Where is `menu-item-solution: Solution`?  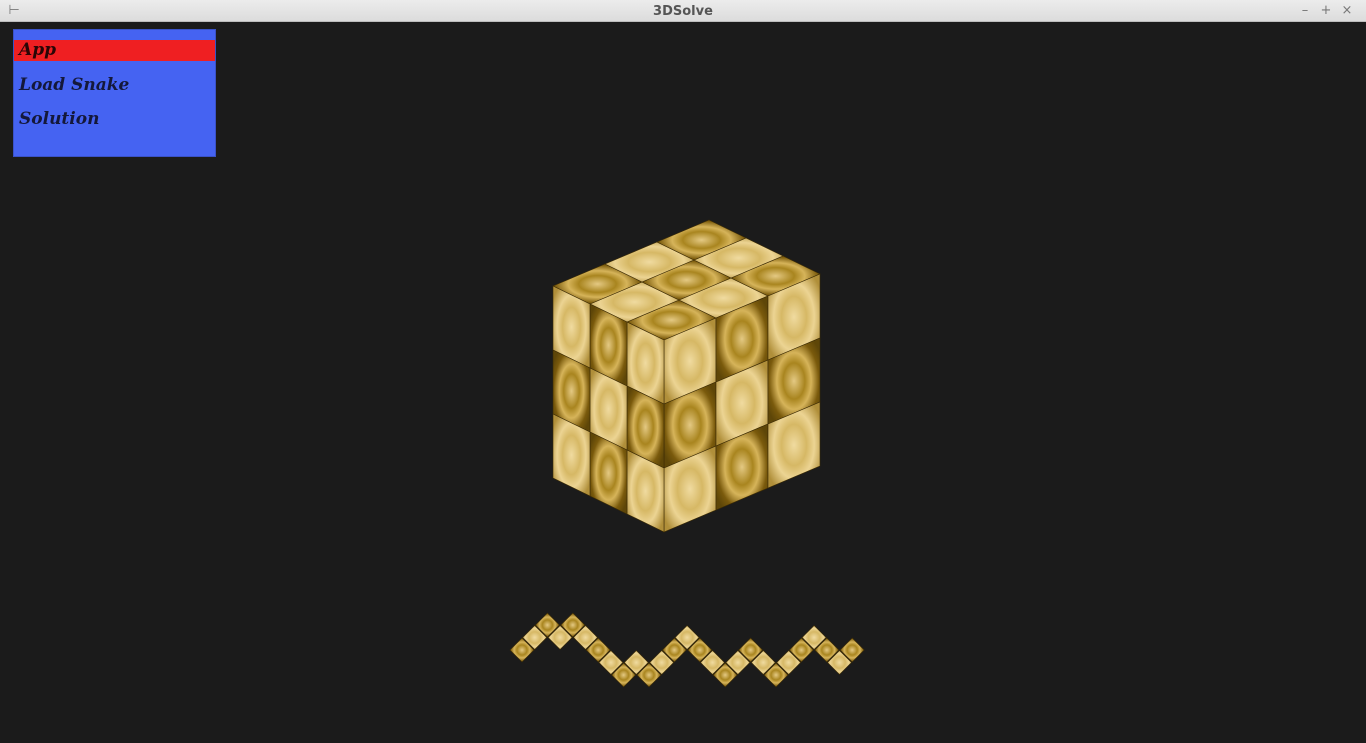
menu-item-solution: Solution is located at coordinates (114, 119).